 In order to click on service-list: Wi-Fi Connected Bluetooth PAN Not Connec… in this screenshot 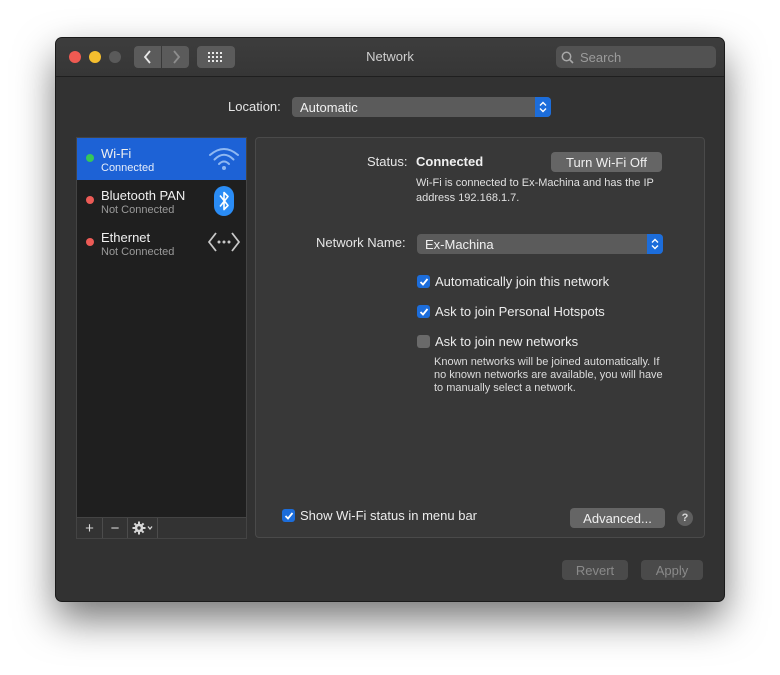, I will do `click(161, 337)`.